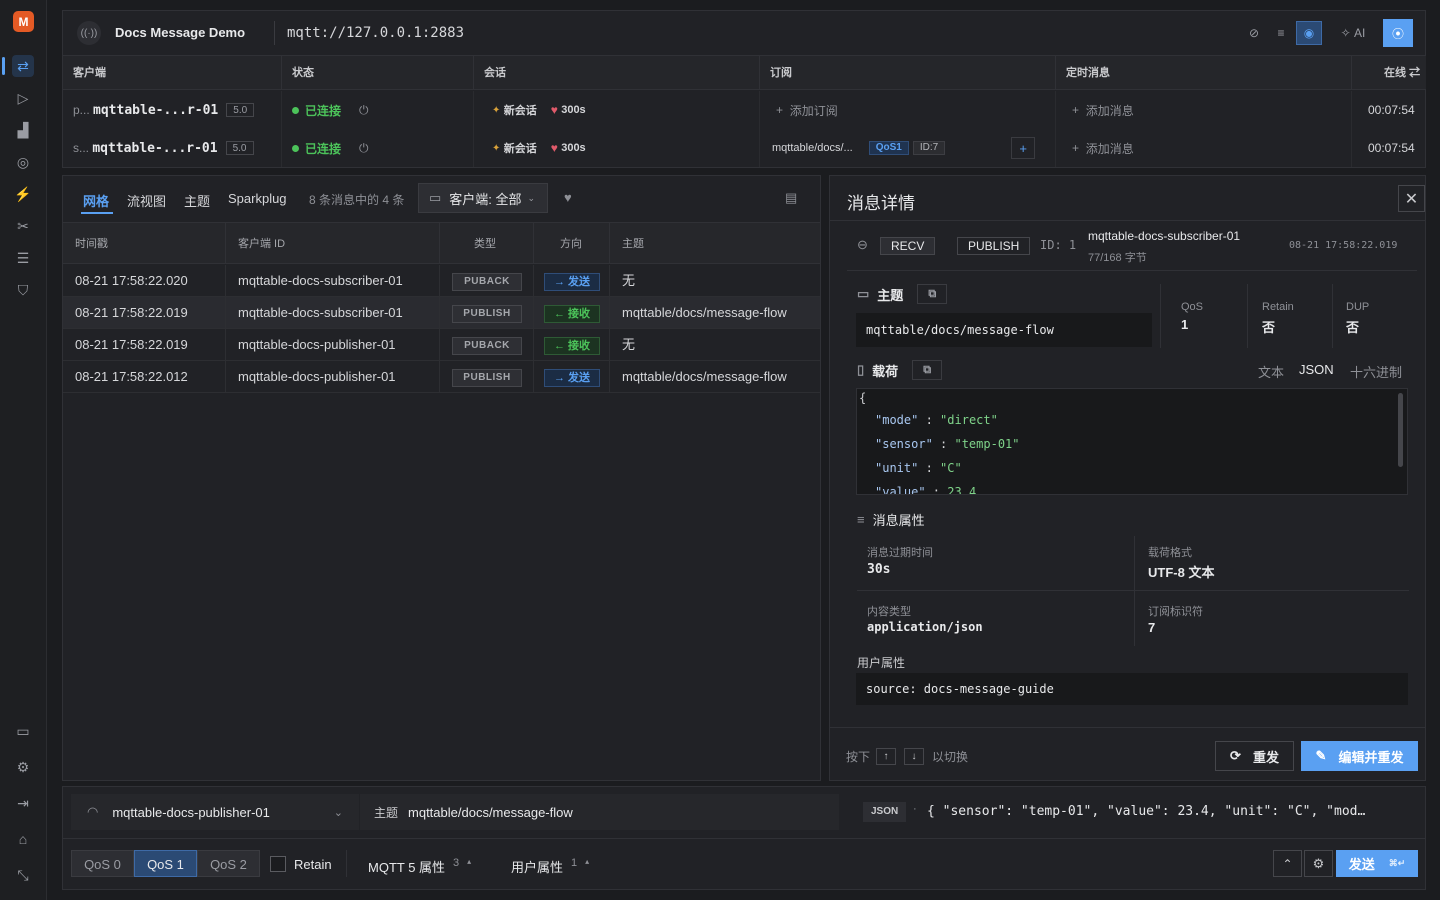  I want to click on session-cell: ✦ 新会话 ♥ 300s, so click(617, 110).